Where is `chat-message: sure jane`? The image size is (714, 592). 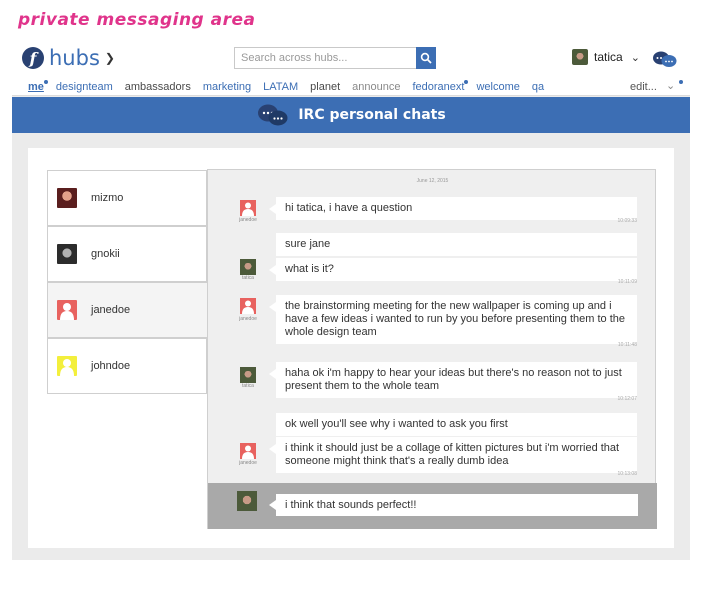 chat-message: sure jane is located at coordinates (456, 244).